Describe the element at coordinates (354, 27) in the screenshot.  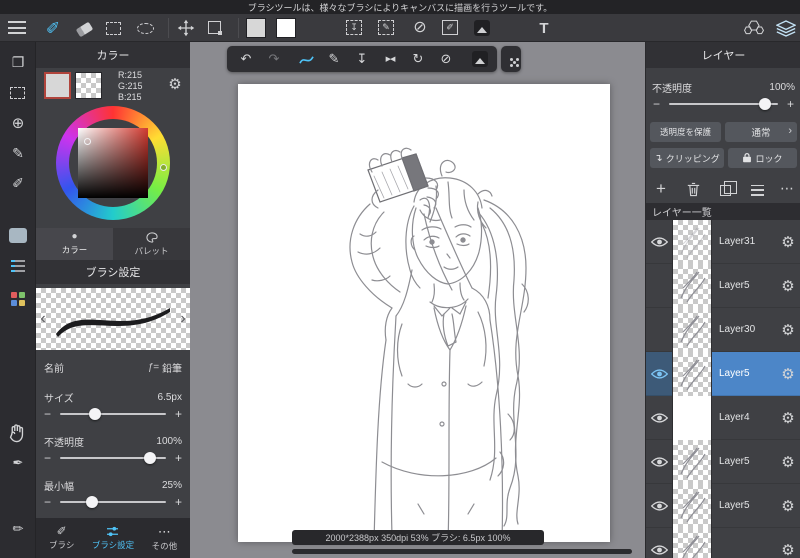
I see `select-expand-icon: ↧` at that location.